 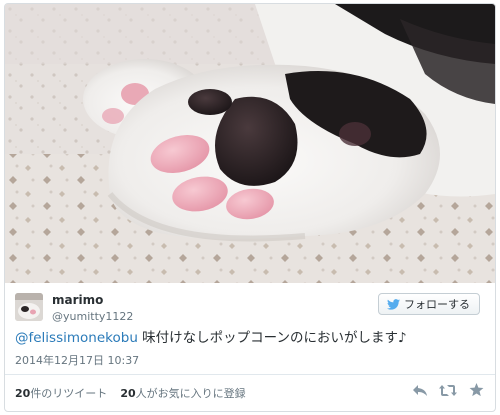 What do you see at coordinates (437, 304) in the screenshot?
I see `follow-button-label: フォローする` at bounding box center [437, 304].